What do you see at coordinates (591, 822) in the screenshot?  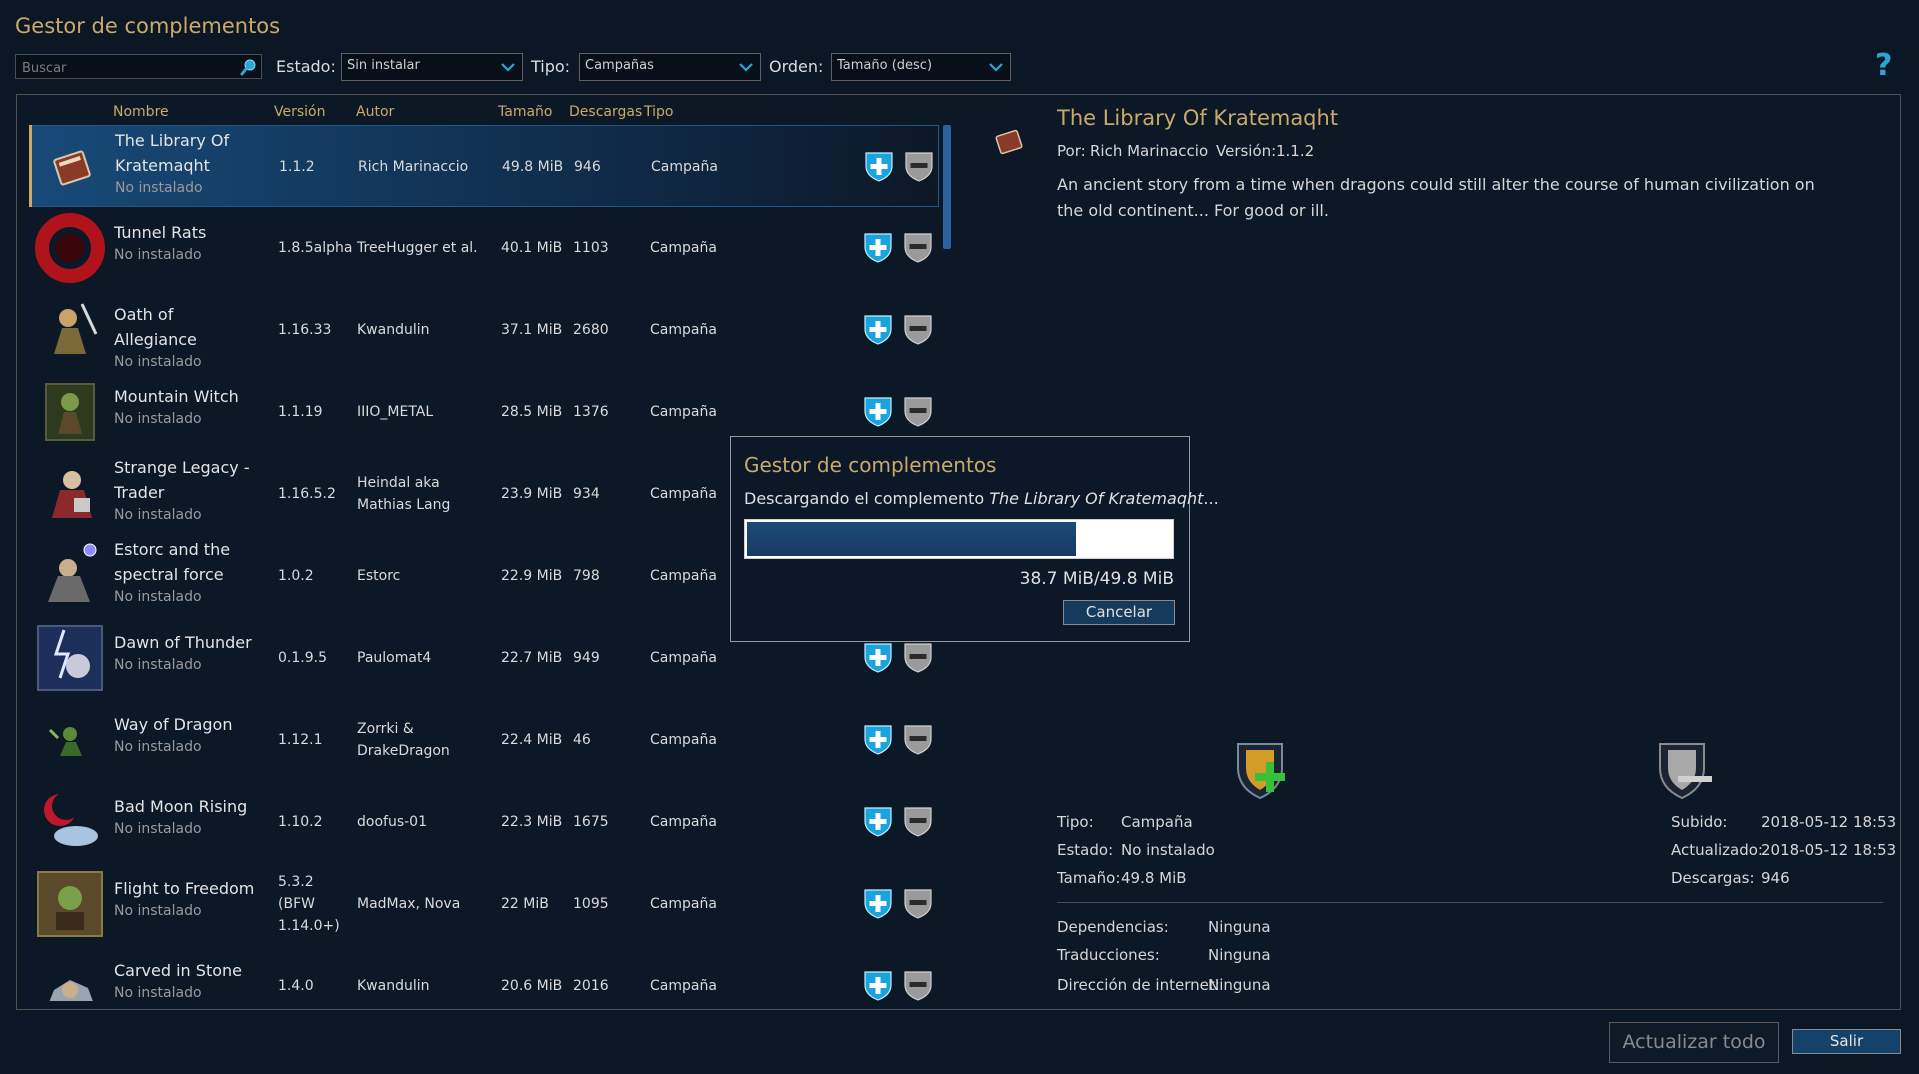 I see `addon-downloads: 1675` at bounding box center [591, 822].